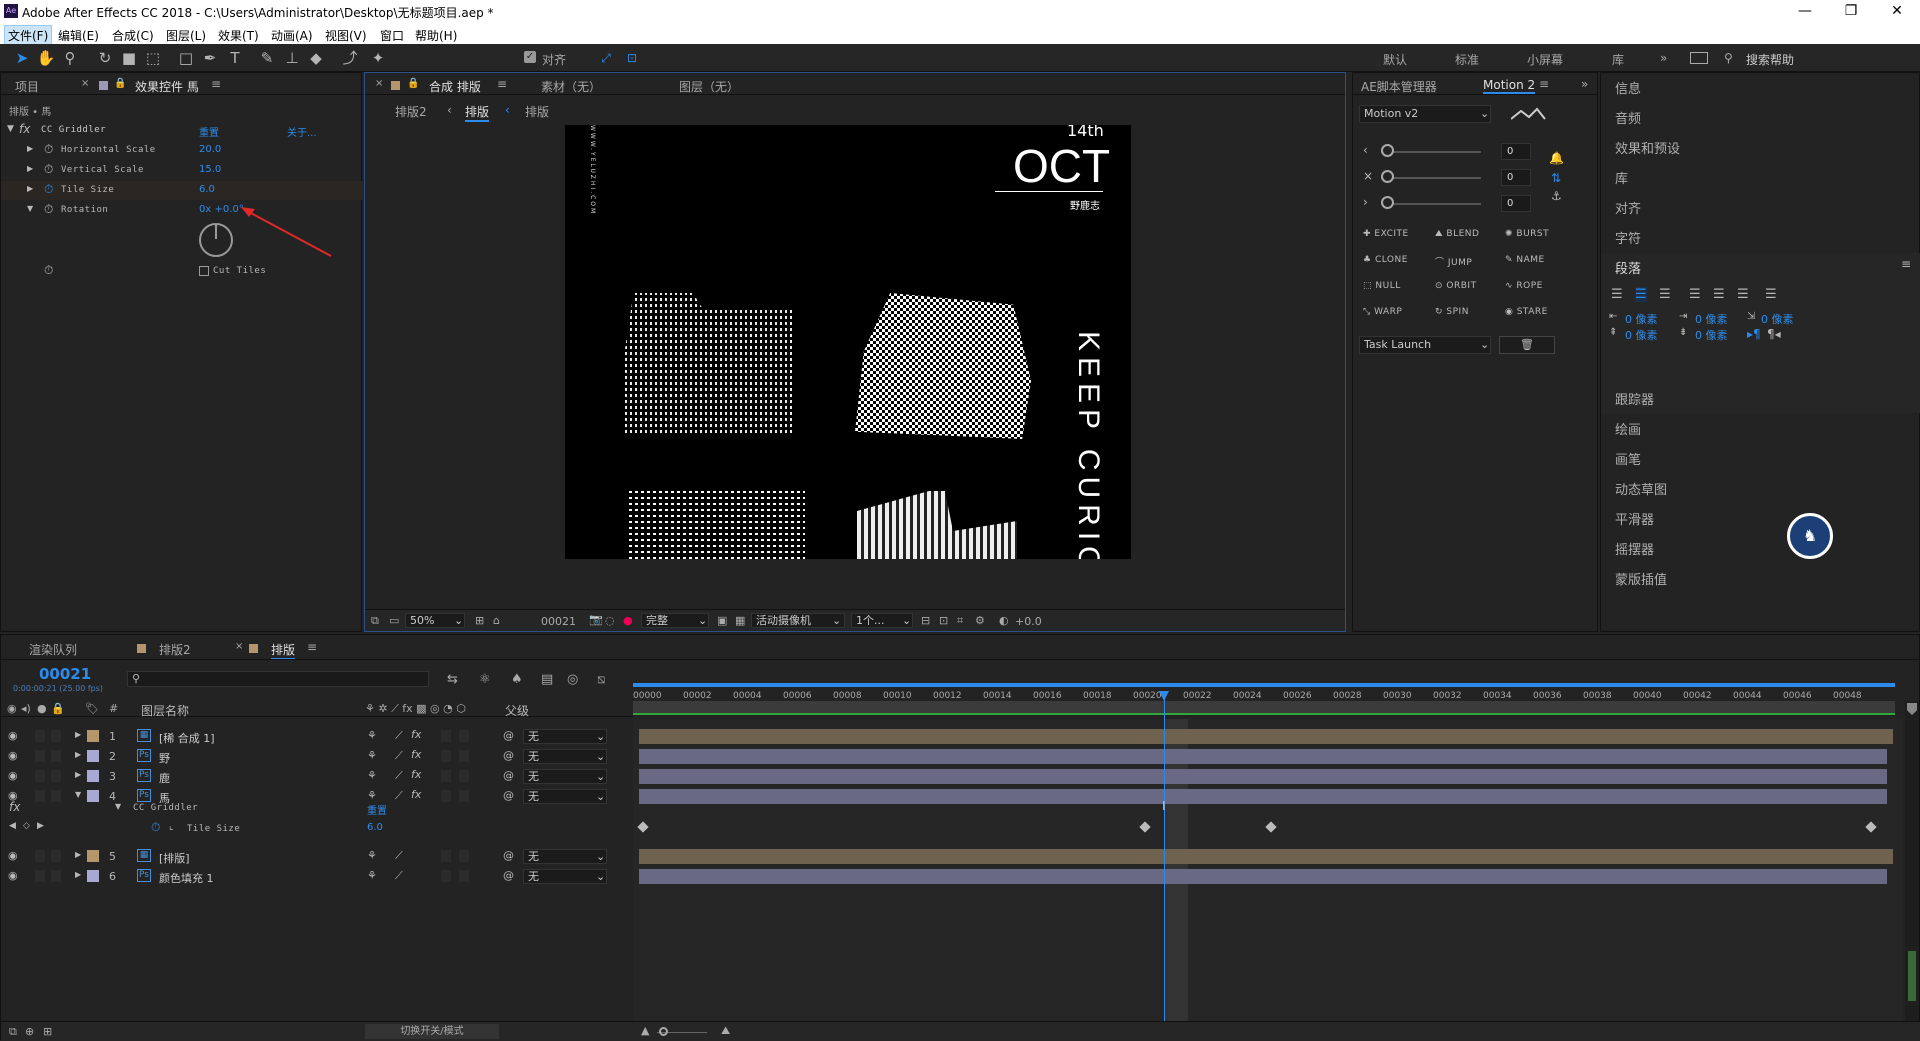  I want to click on solo-toggle, so click(40, 736).